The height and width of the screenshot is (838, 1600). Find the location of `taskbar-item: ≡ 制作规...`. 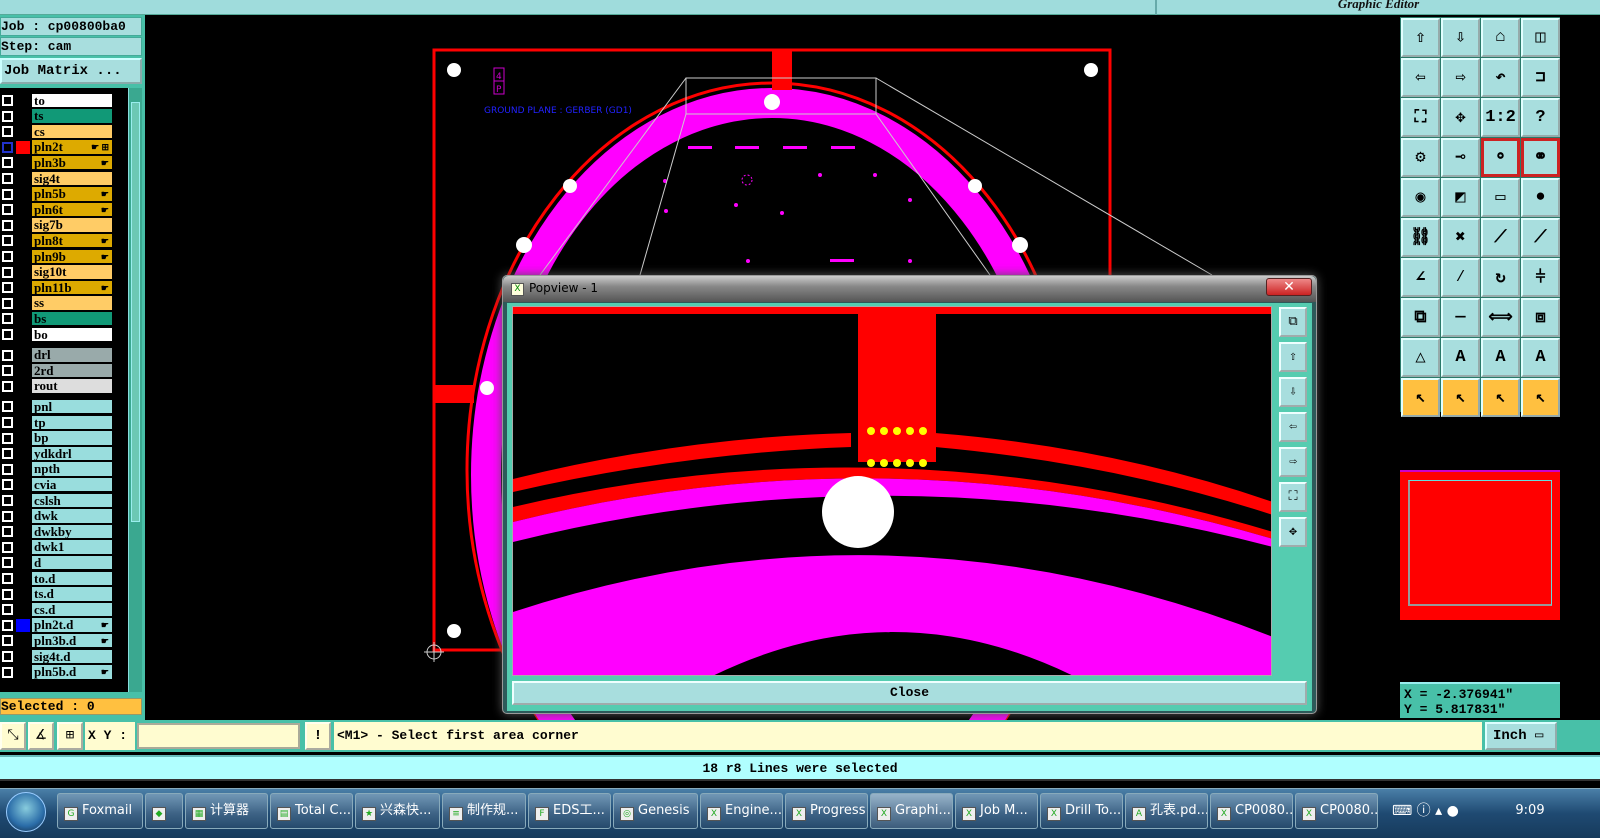

taskbar-item: ≡ 制作规... is located at coordinates (484, 811).